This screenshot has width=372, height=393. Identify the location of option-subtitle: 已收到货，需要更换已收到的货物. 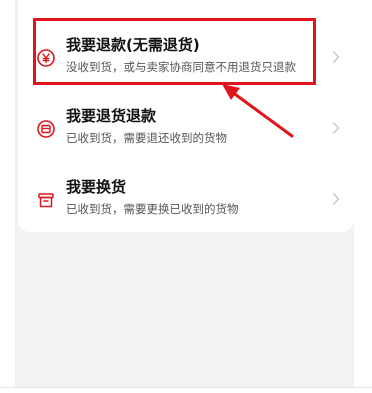
(152, 209).